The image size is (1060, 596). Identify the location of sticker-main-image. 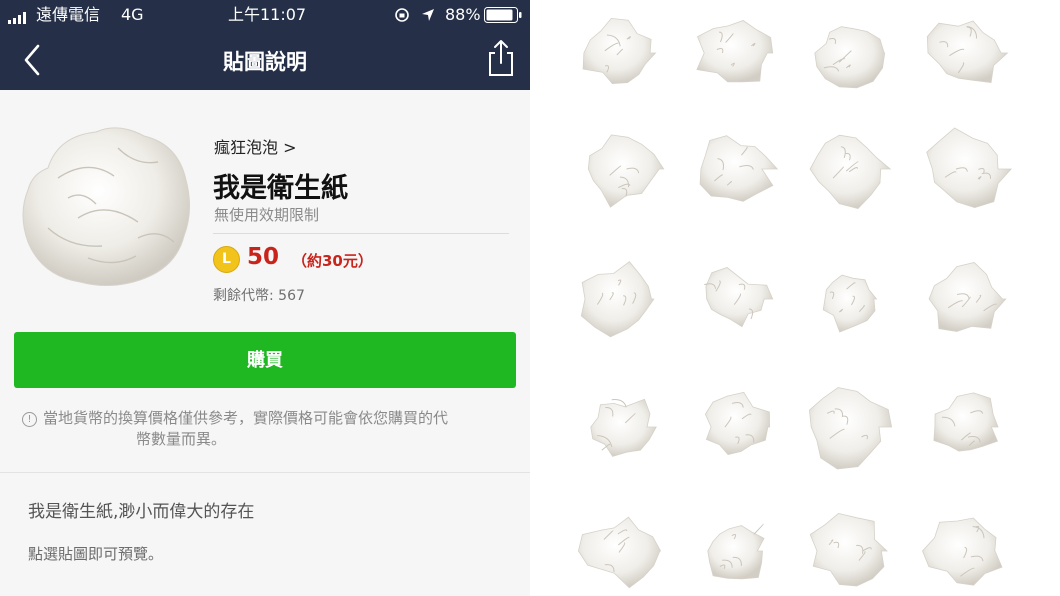
(106, 204).